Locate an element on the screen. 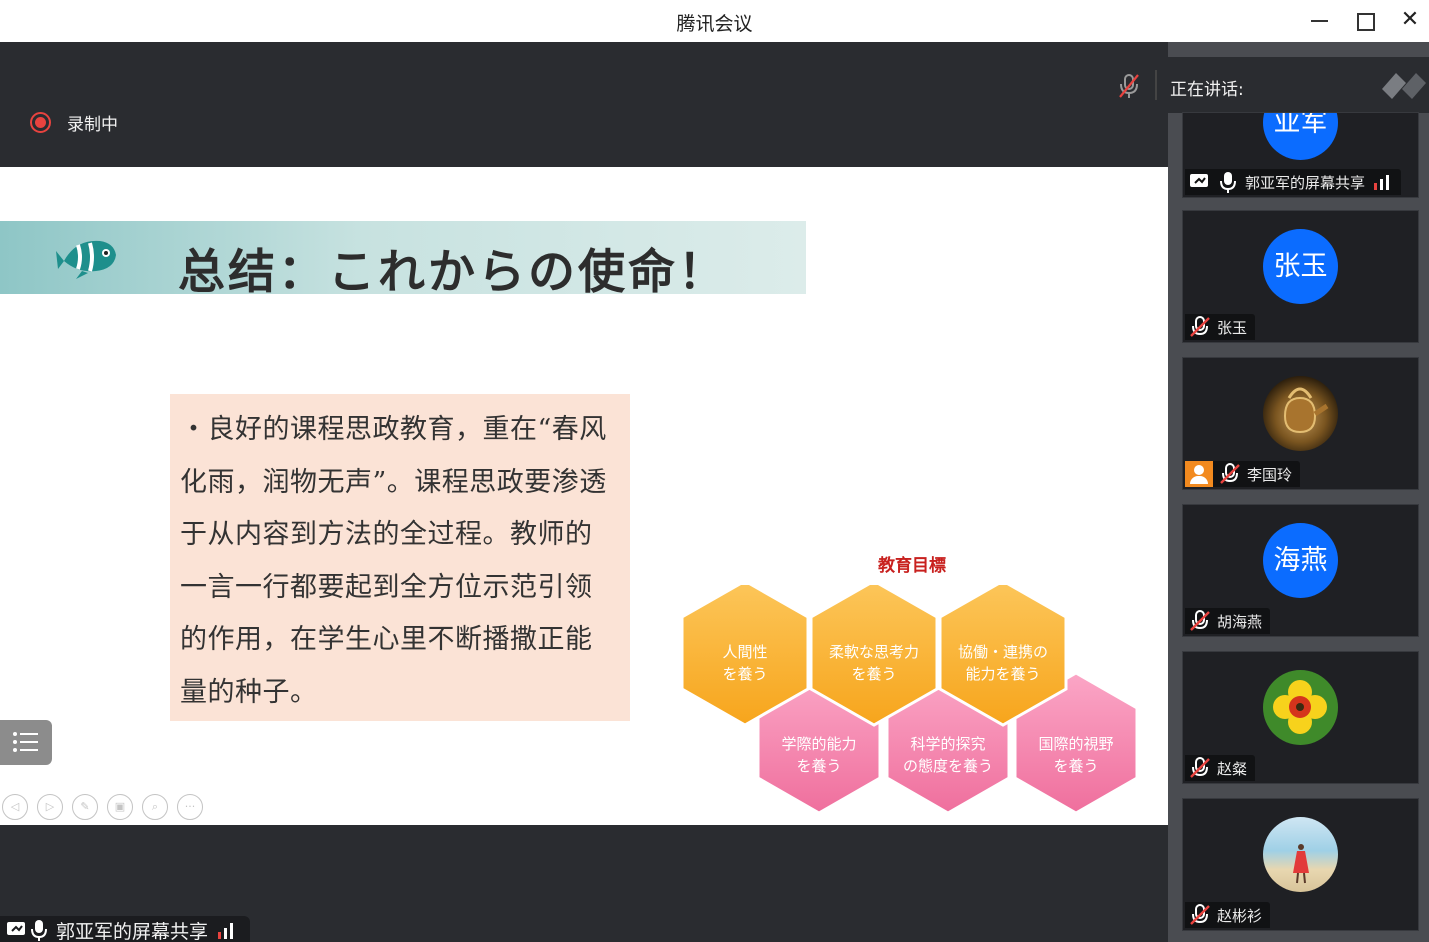  fish-logo-icon is located at coordinates (86, 259).